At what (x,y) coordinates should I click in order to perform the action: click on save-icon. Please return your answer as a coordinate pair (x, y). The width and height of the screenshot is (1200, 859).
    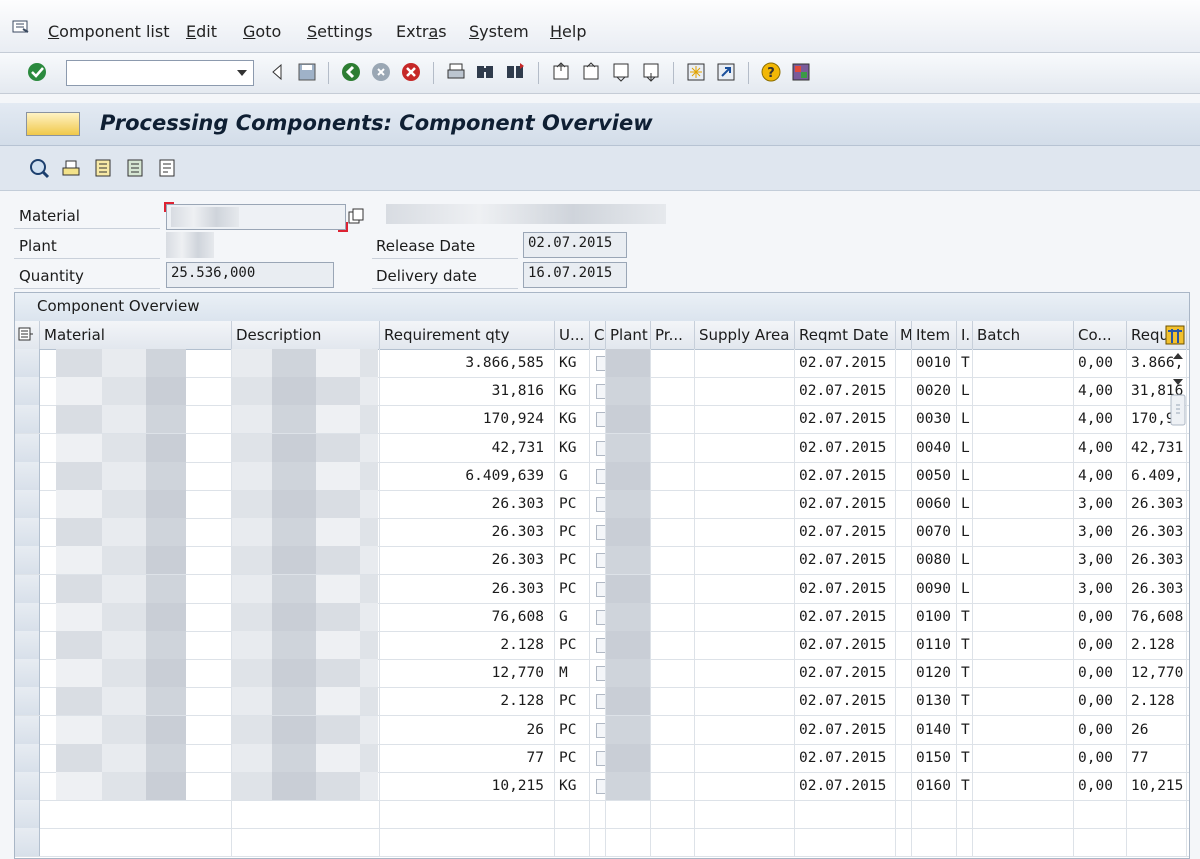
    Looking at the image, I should click on (307, 72).